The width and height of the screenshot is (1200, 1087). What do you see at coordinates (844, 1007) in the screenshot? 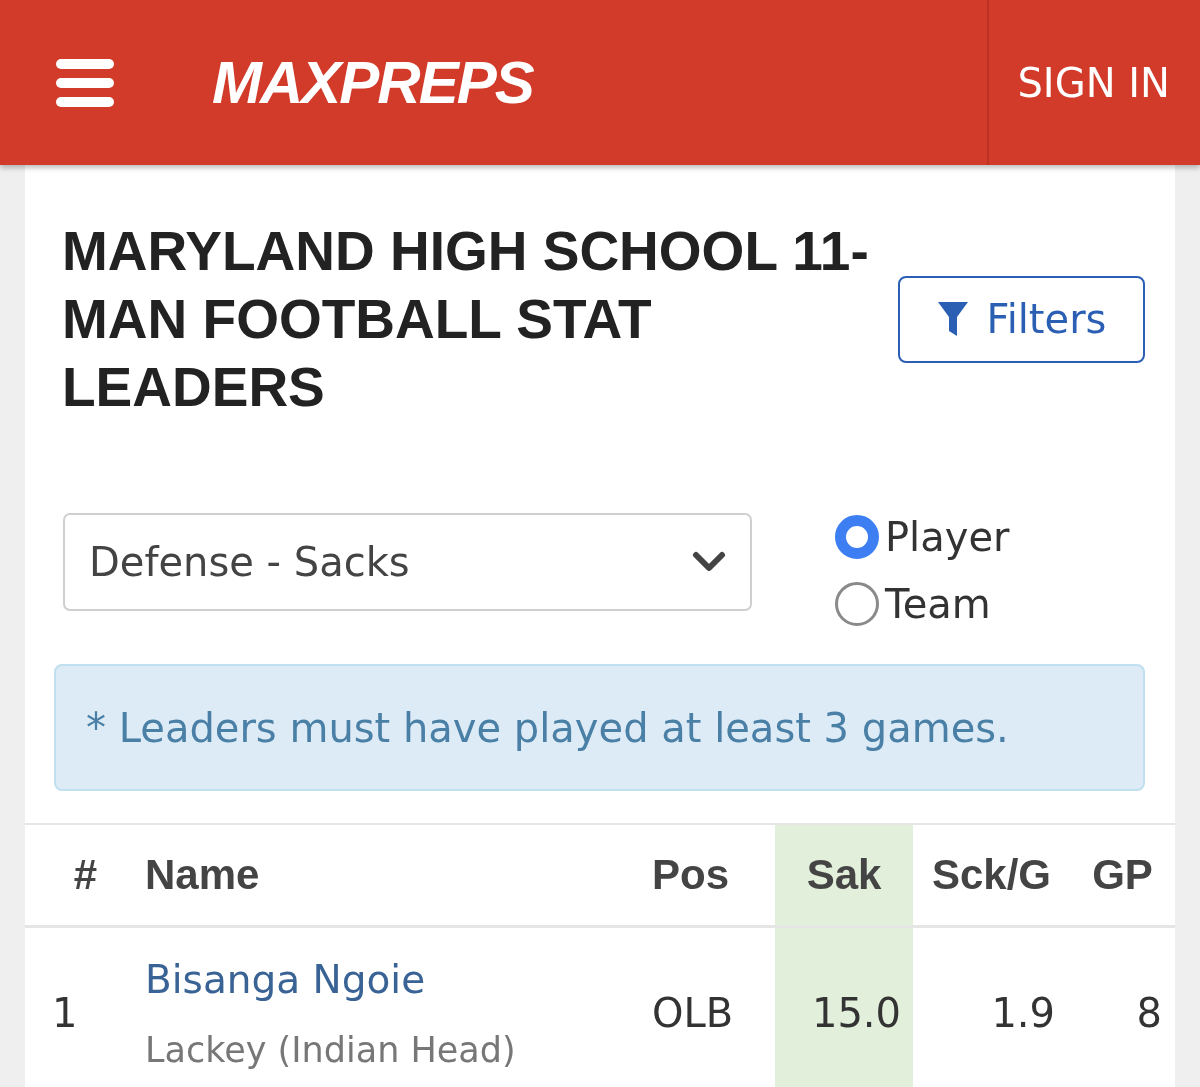
I see `table-cell: 15.0` at bounding box center [844, 1007].